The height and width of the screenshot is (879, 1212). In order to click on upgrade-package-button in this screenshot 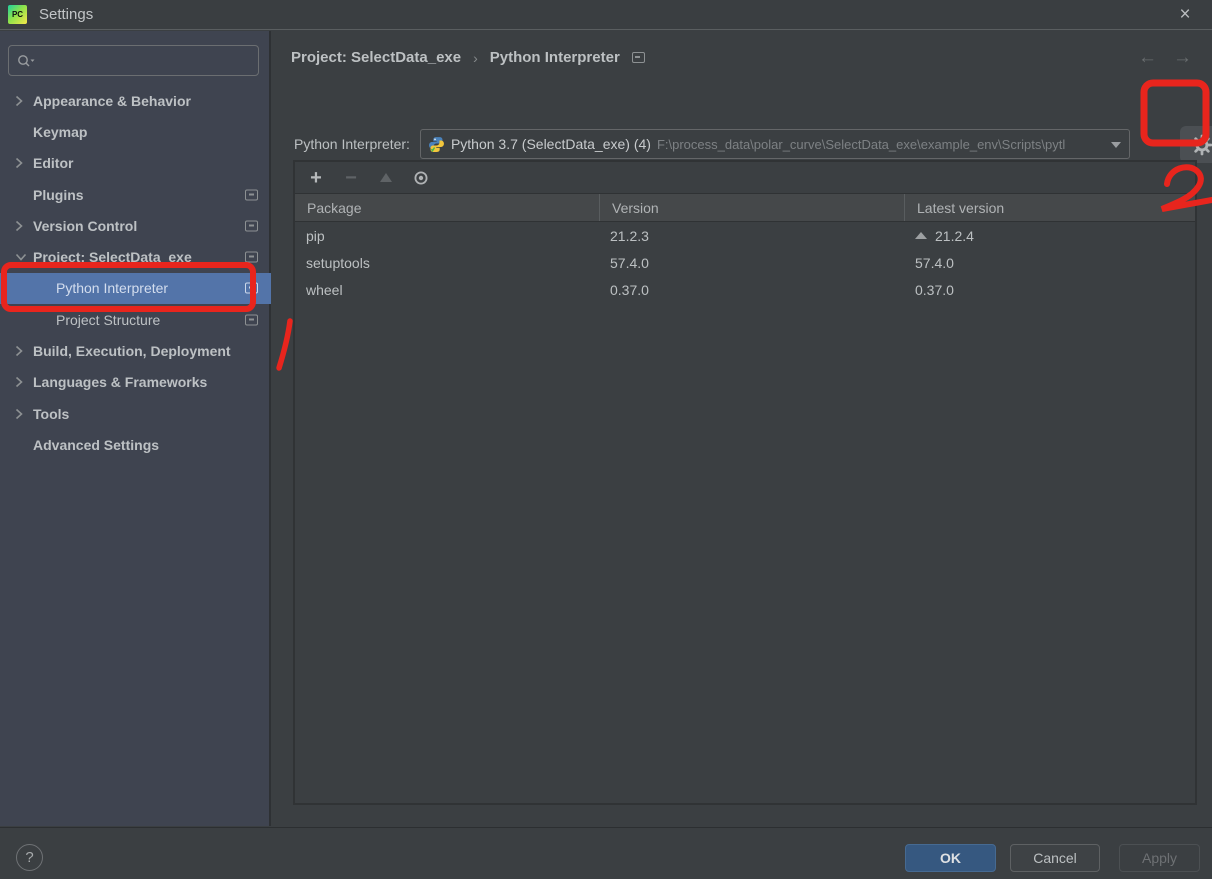, I will do `click(386, 178)`.